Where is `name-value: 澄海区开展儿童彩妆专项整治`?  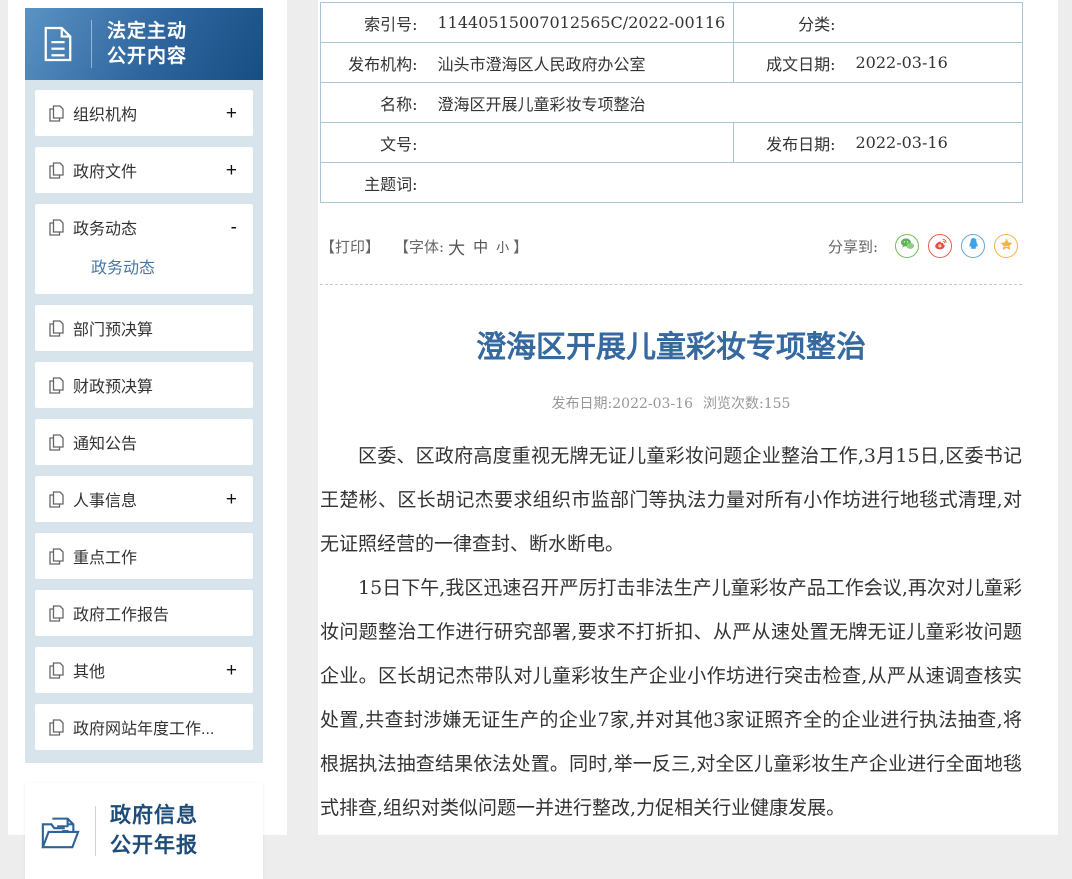 name-value: 澄海区开展儿童彩妆专项整治 is located at coordinates (724, 102).